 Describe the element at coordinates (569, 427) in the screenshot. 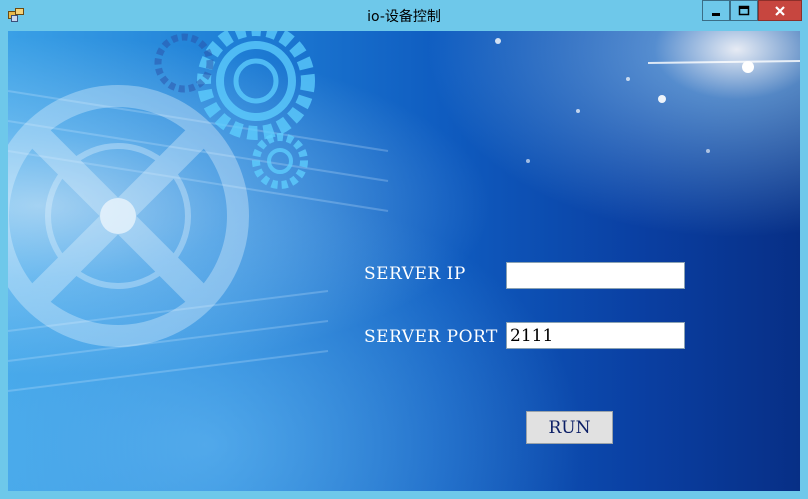

I see `run-button: RUN` at that location.